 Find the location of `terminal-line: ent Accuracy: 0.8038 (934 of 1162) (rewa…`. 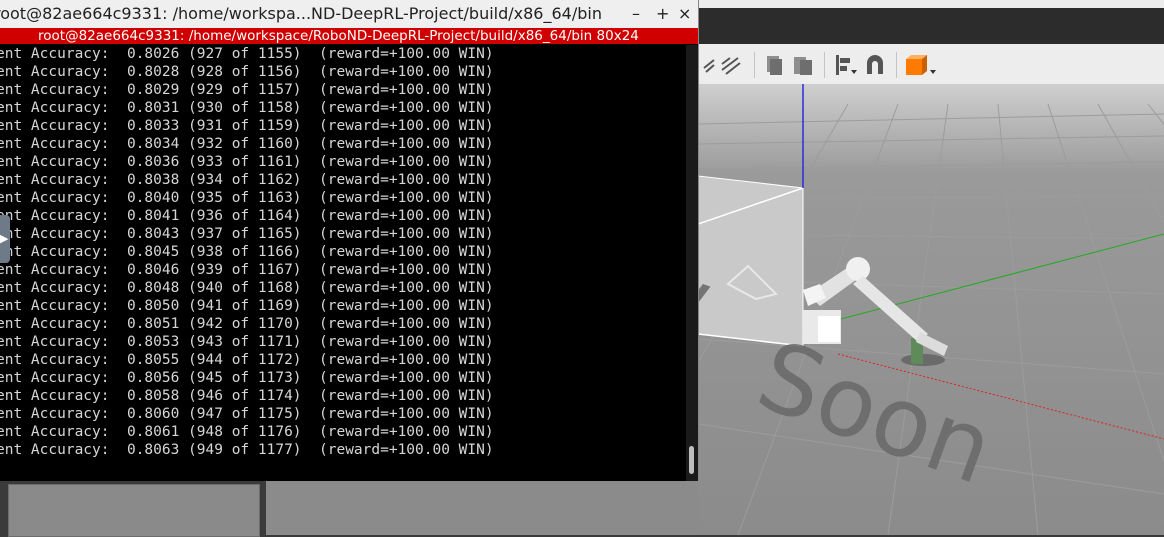

terminal-line: ent Accuracy: 0.8038 (934 of 1162) (rewa… is located at coordinates (247, 180).